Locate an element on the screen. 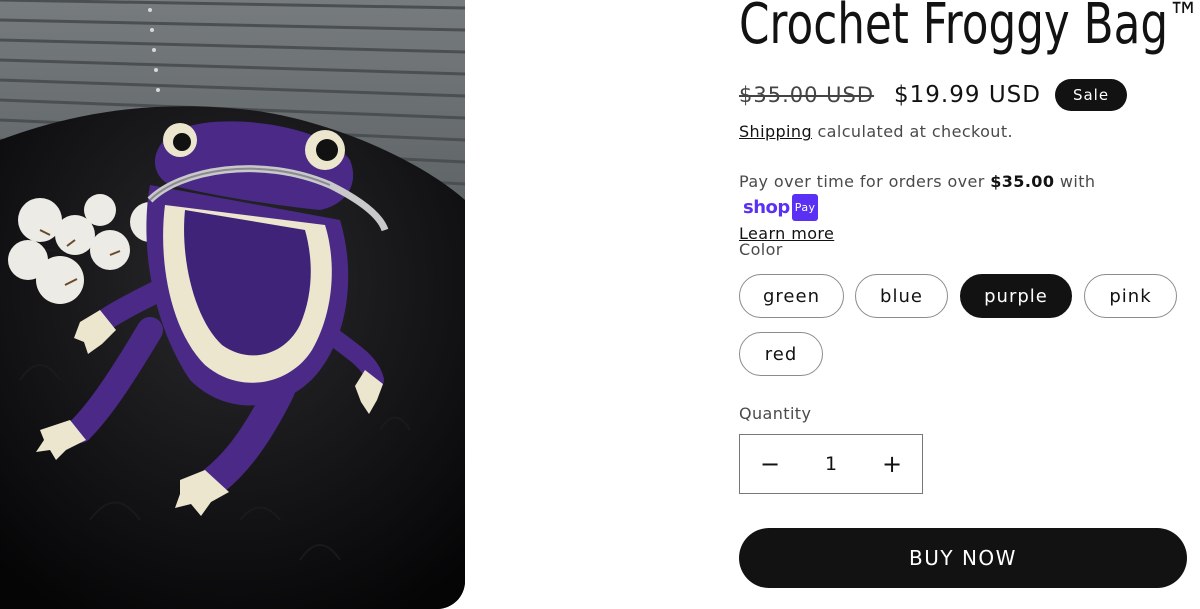  color-option-purple: purple is located at coordinates (1016, 296).